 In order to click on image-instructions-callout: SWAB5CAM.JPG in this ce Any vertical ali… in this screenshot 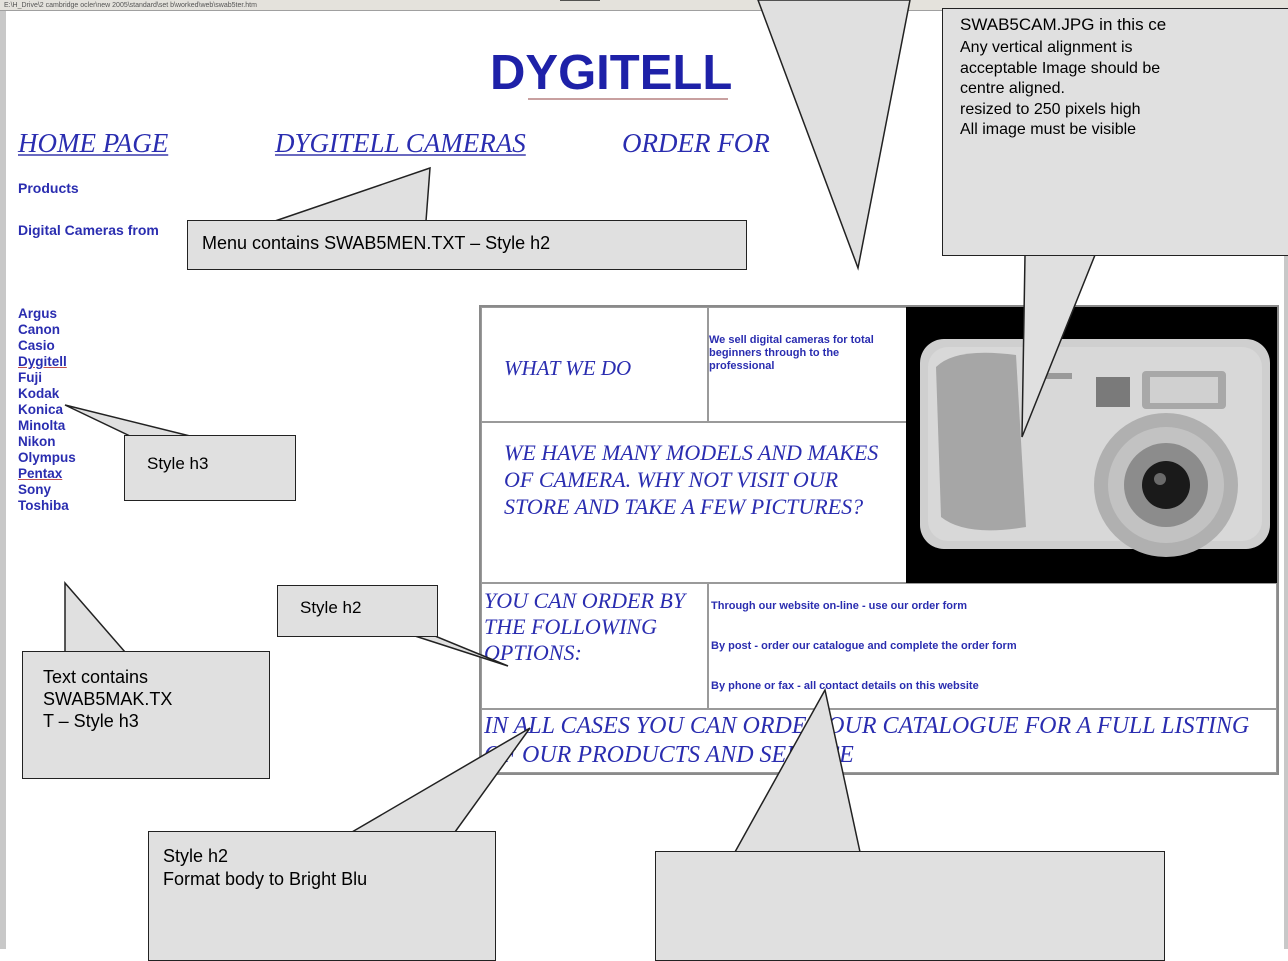, I will do `click(1115, 132)`.